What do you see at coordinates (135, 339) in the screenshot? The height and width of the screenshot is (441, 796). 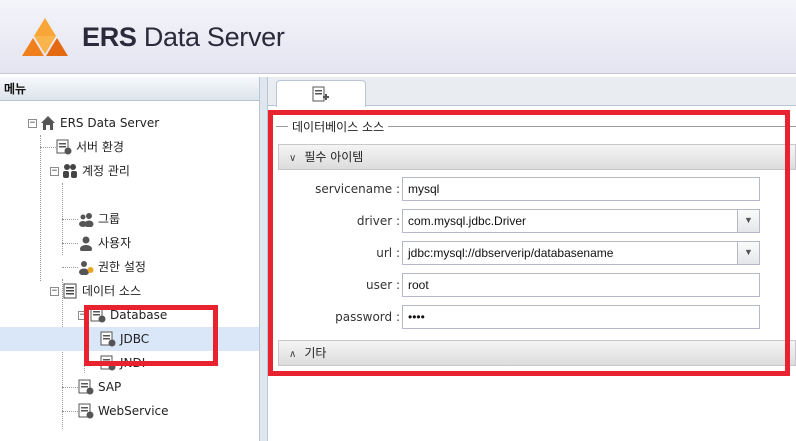 I see `tree-item-label: JDBC` at bounding box center [135, 339].